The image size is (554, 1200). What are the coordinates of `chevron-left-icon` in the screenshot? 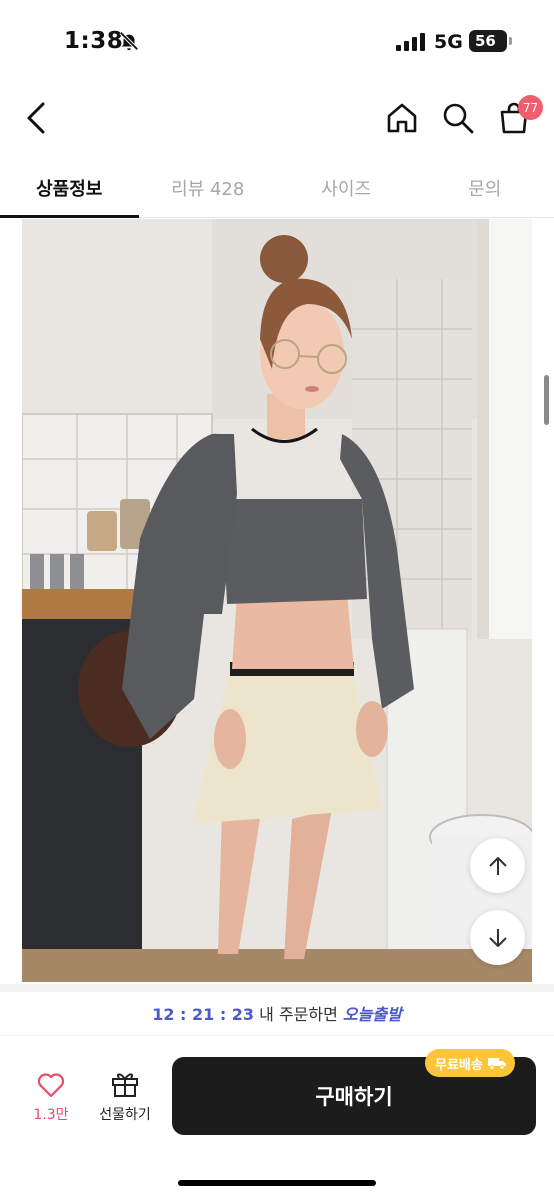 It's located at (36, 118).